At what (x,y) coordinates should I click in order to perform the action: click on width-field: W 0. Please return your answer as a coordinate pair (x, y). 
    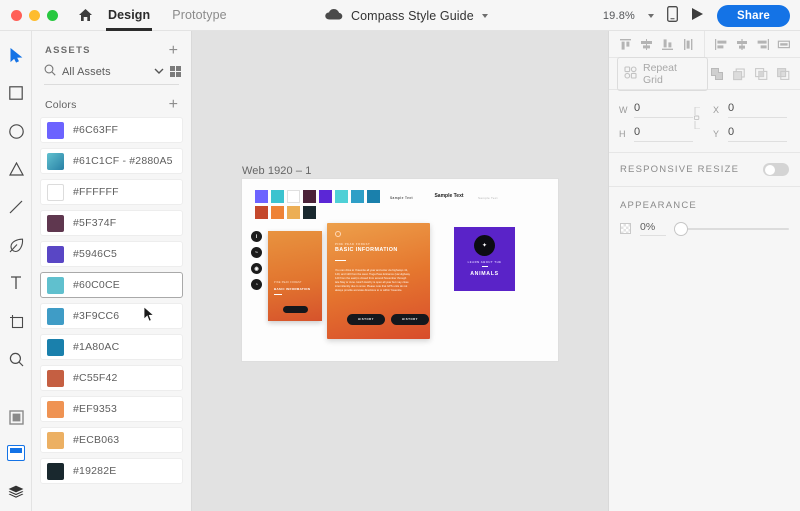
    Looking at the image, I should click on (656, 110).